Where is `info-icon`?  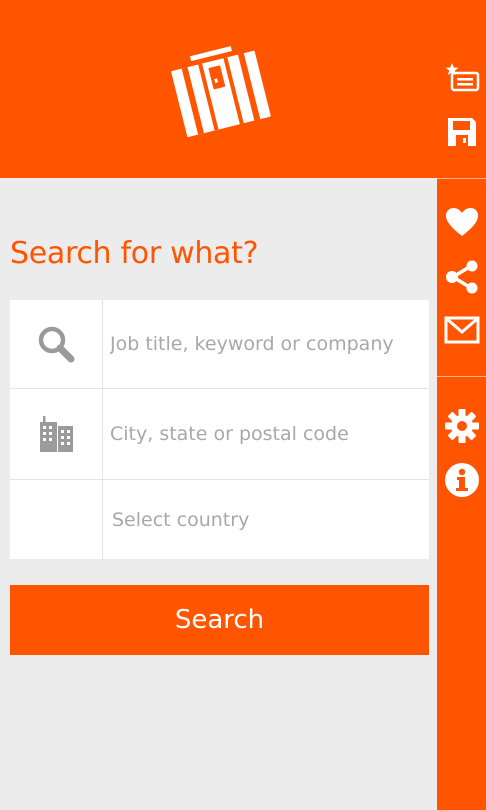 info-icon is located at coordinates (461, 480).